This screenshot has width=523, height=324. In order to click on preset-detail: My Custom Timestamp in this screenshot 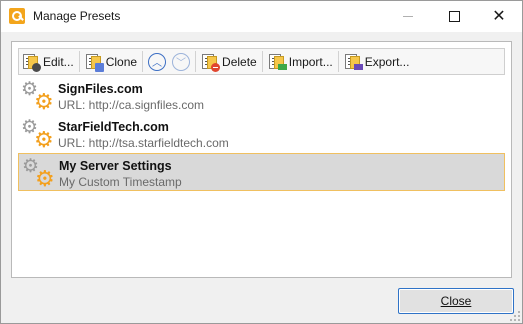, I will do `click(120, 182)`.